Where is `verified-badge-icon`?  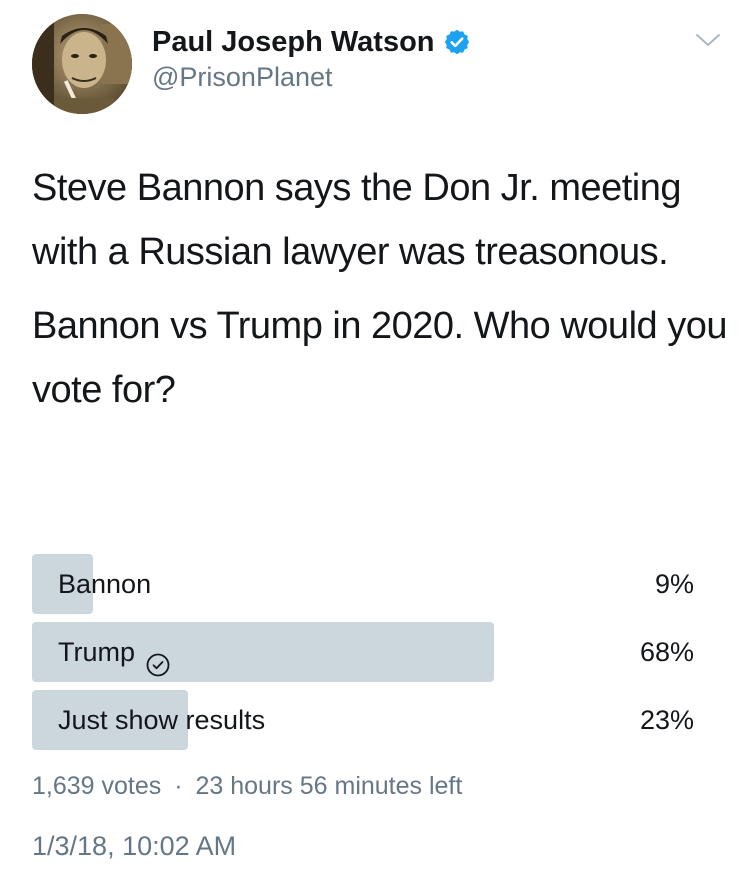
verified-badge-icon is located at coordinates (457, 42).